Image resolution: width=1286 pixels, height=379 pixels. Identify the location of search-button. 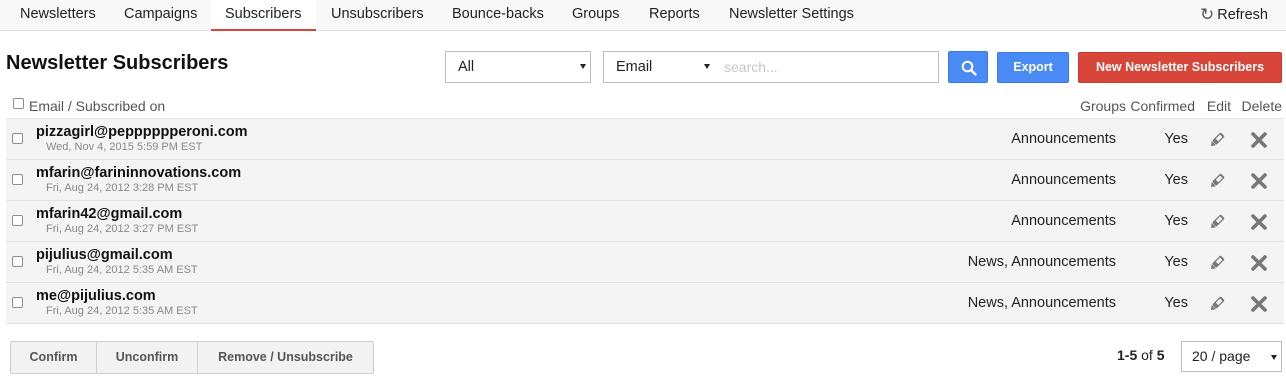
(968, 67).